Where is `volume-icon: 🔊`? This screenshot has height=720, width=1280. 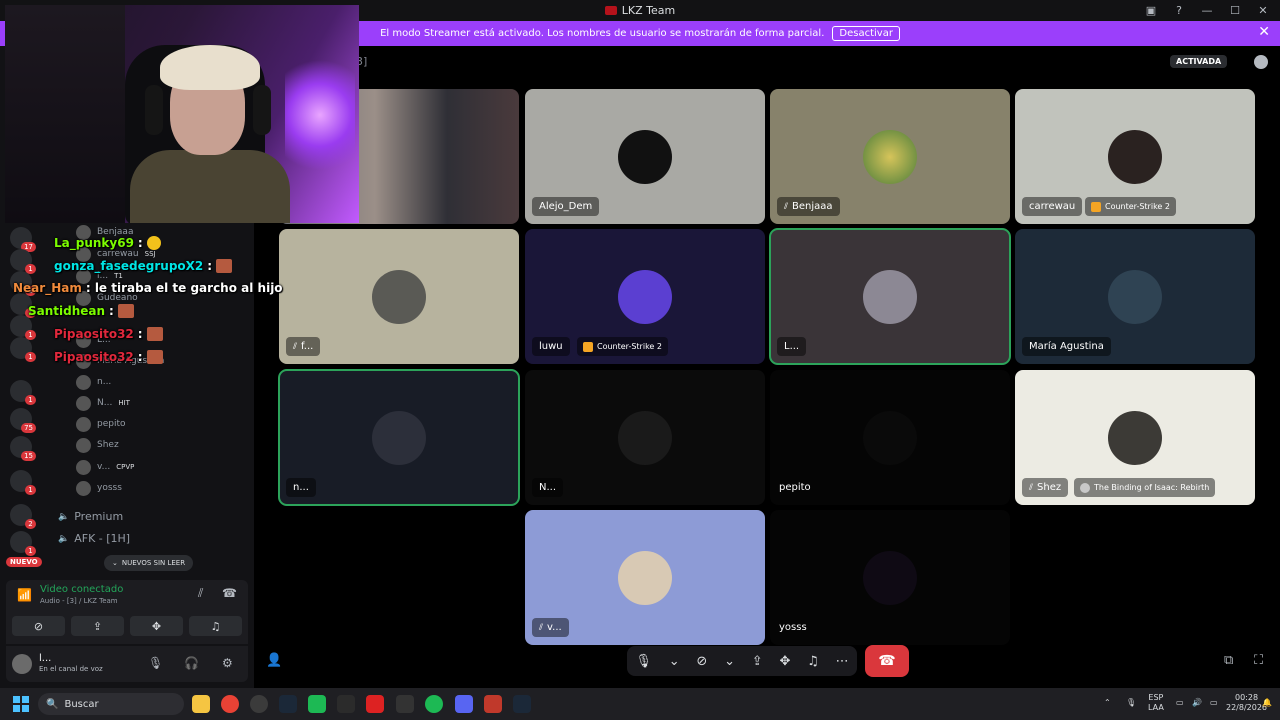 volume-icon: 🔊 is located at coordinates (1197, 703).